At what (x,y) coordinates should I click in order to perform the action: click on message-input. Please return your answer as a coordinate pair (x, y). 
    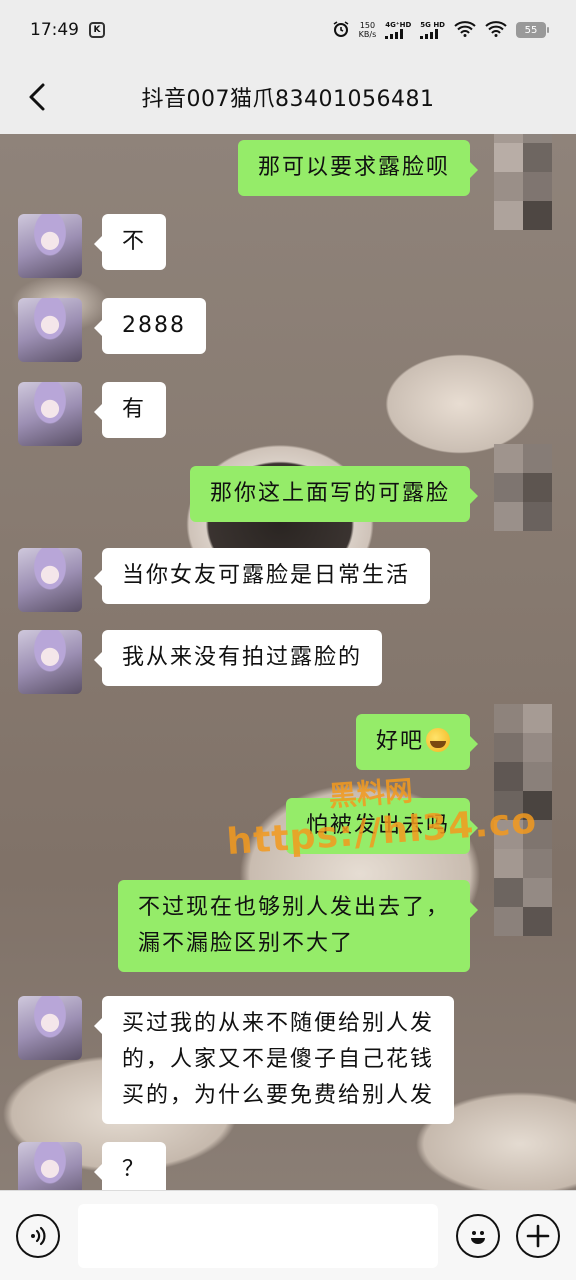
    Looking at the image, I should click on (258, 1235).